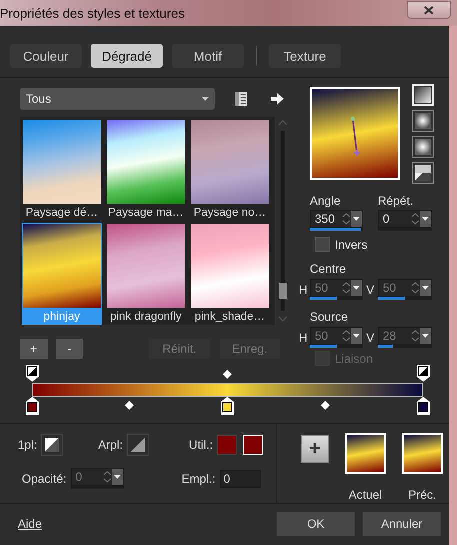 Image resolution: width=457 pixels, height=545 pixels. I want to click on option-label: Empl.:, so click(199, 479).